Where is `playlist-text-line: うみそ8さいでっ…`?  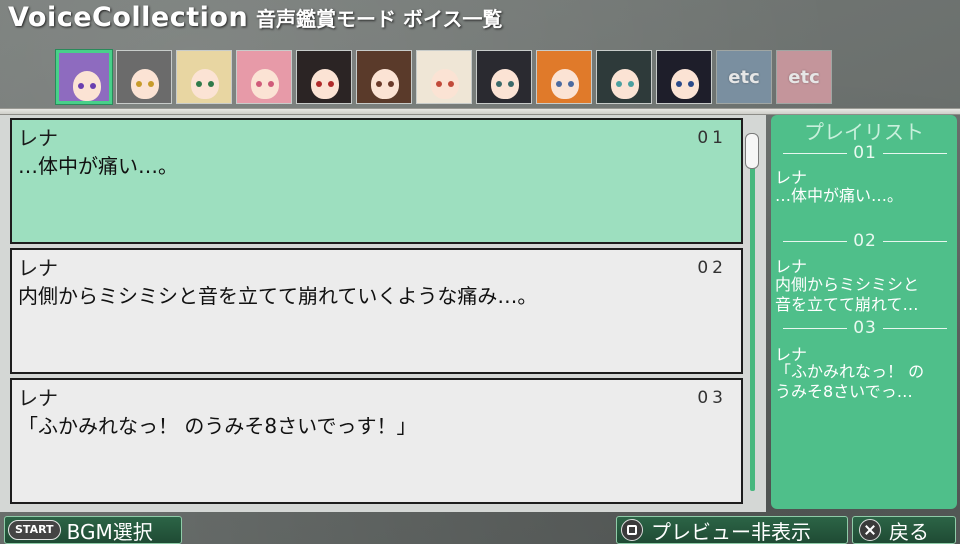
playlist-text-line: うみそ8さいでっ… is located at coordinates (844, 391).